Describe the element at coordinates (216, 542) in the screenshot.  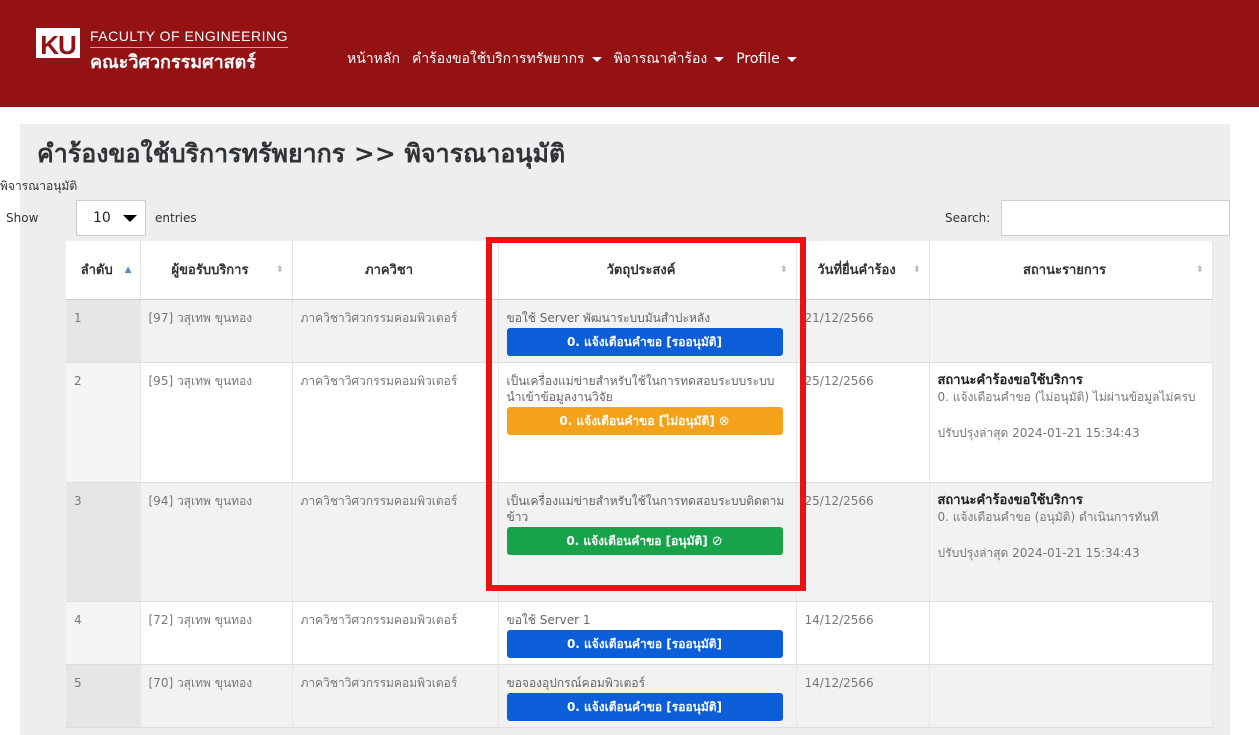
I see `requester-cell: [94] วสุเทพ ขุนทอง` at that location.